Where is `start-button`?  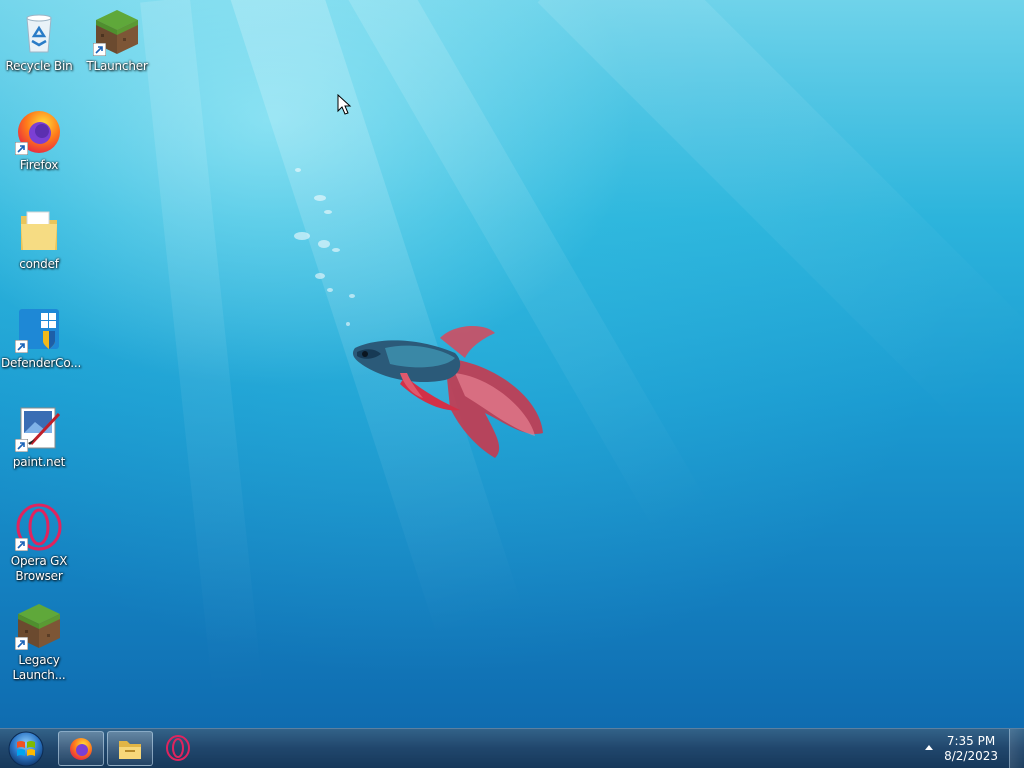
start-button is located at coordinates (26, 749).